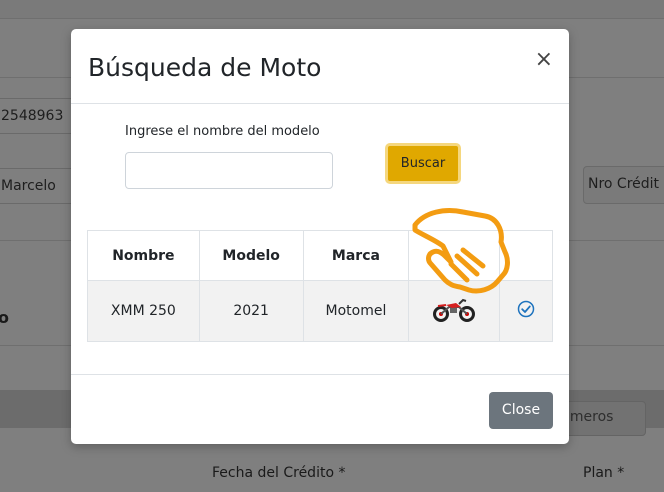  Describe the element at coordinates (623, 185) in the screenshot. I see `bg-credit-number-field: Nro Crédit` at that location.